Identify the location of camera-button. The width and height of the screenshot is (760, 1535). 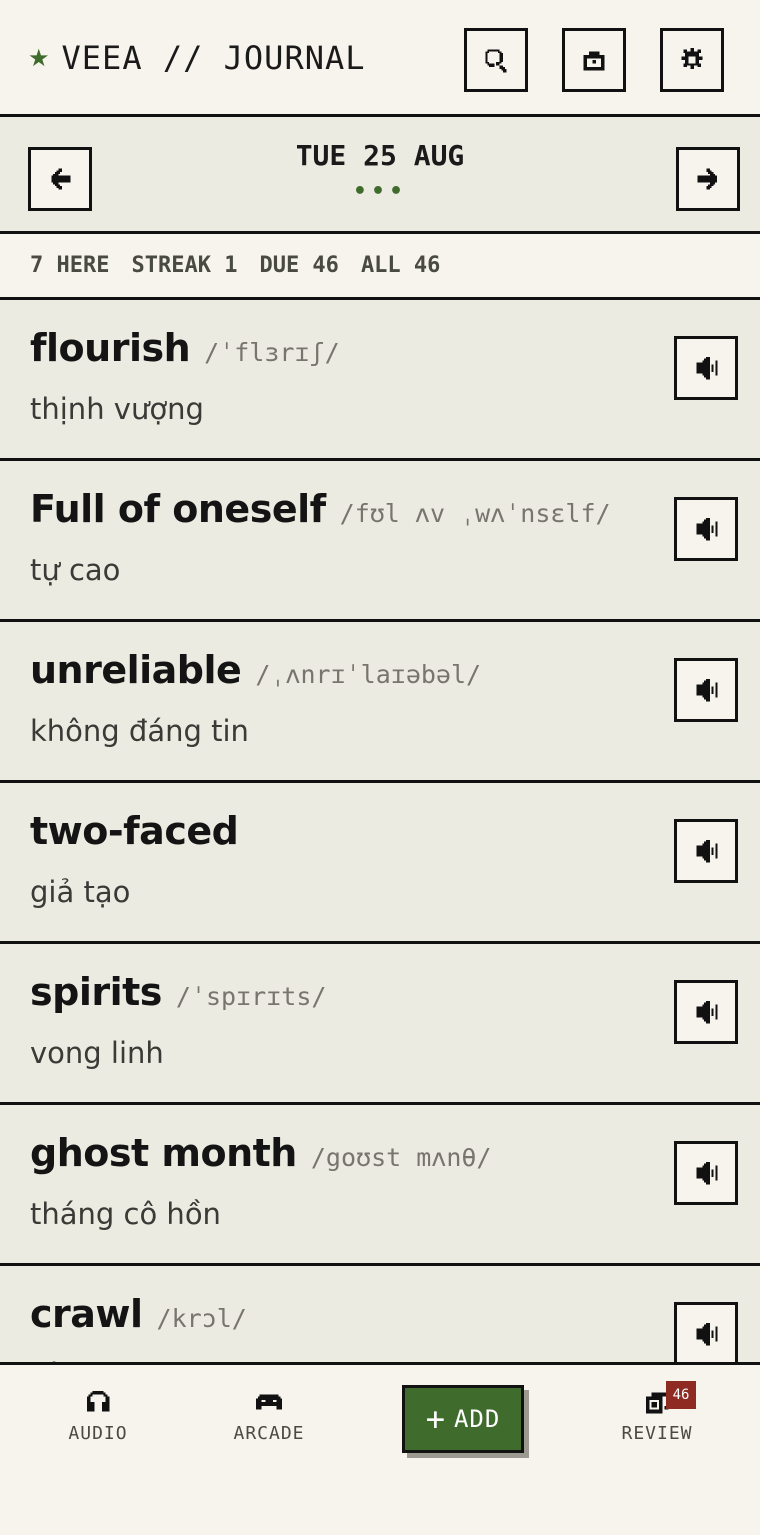
(594, 60).